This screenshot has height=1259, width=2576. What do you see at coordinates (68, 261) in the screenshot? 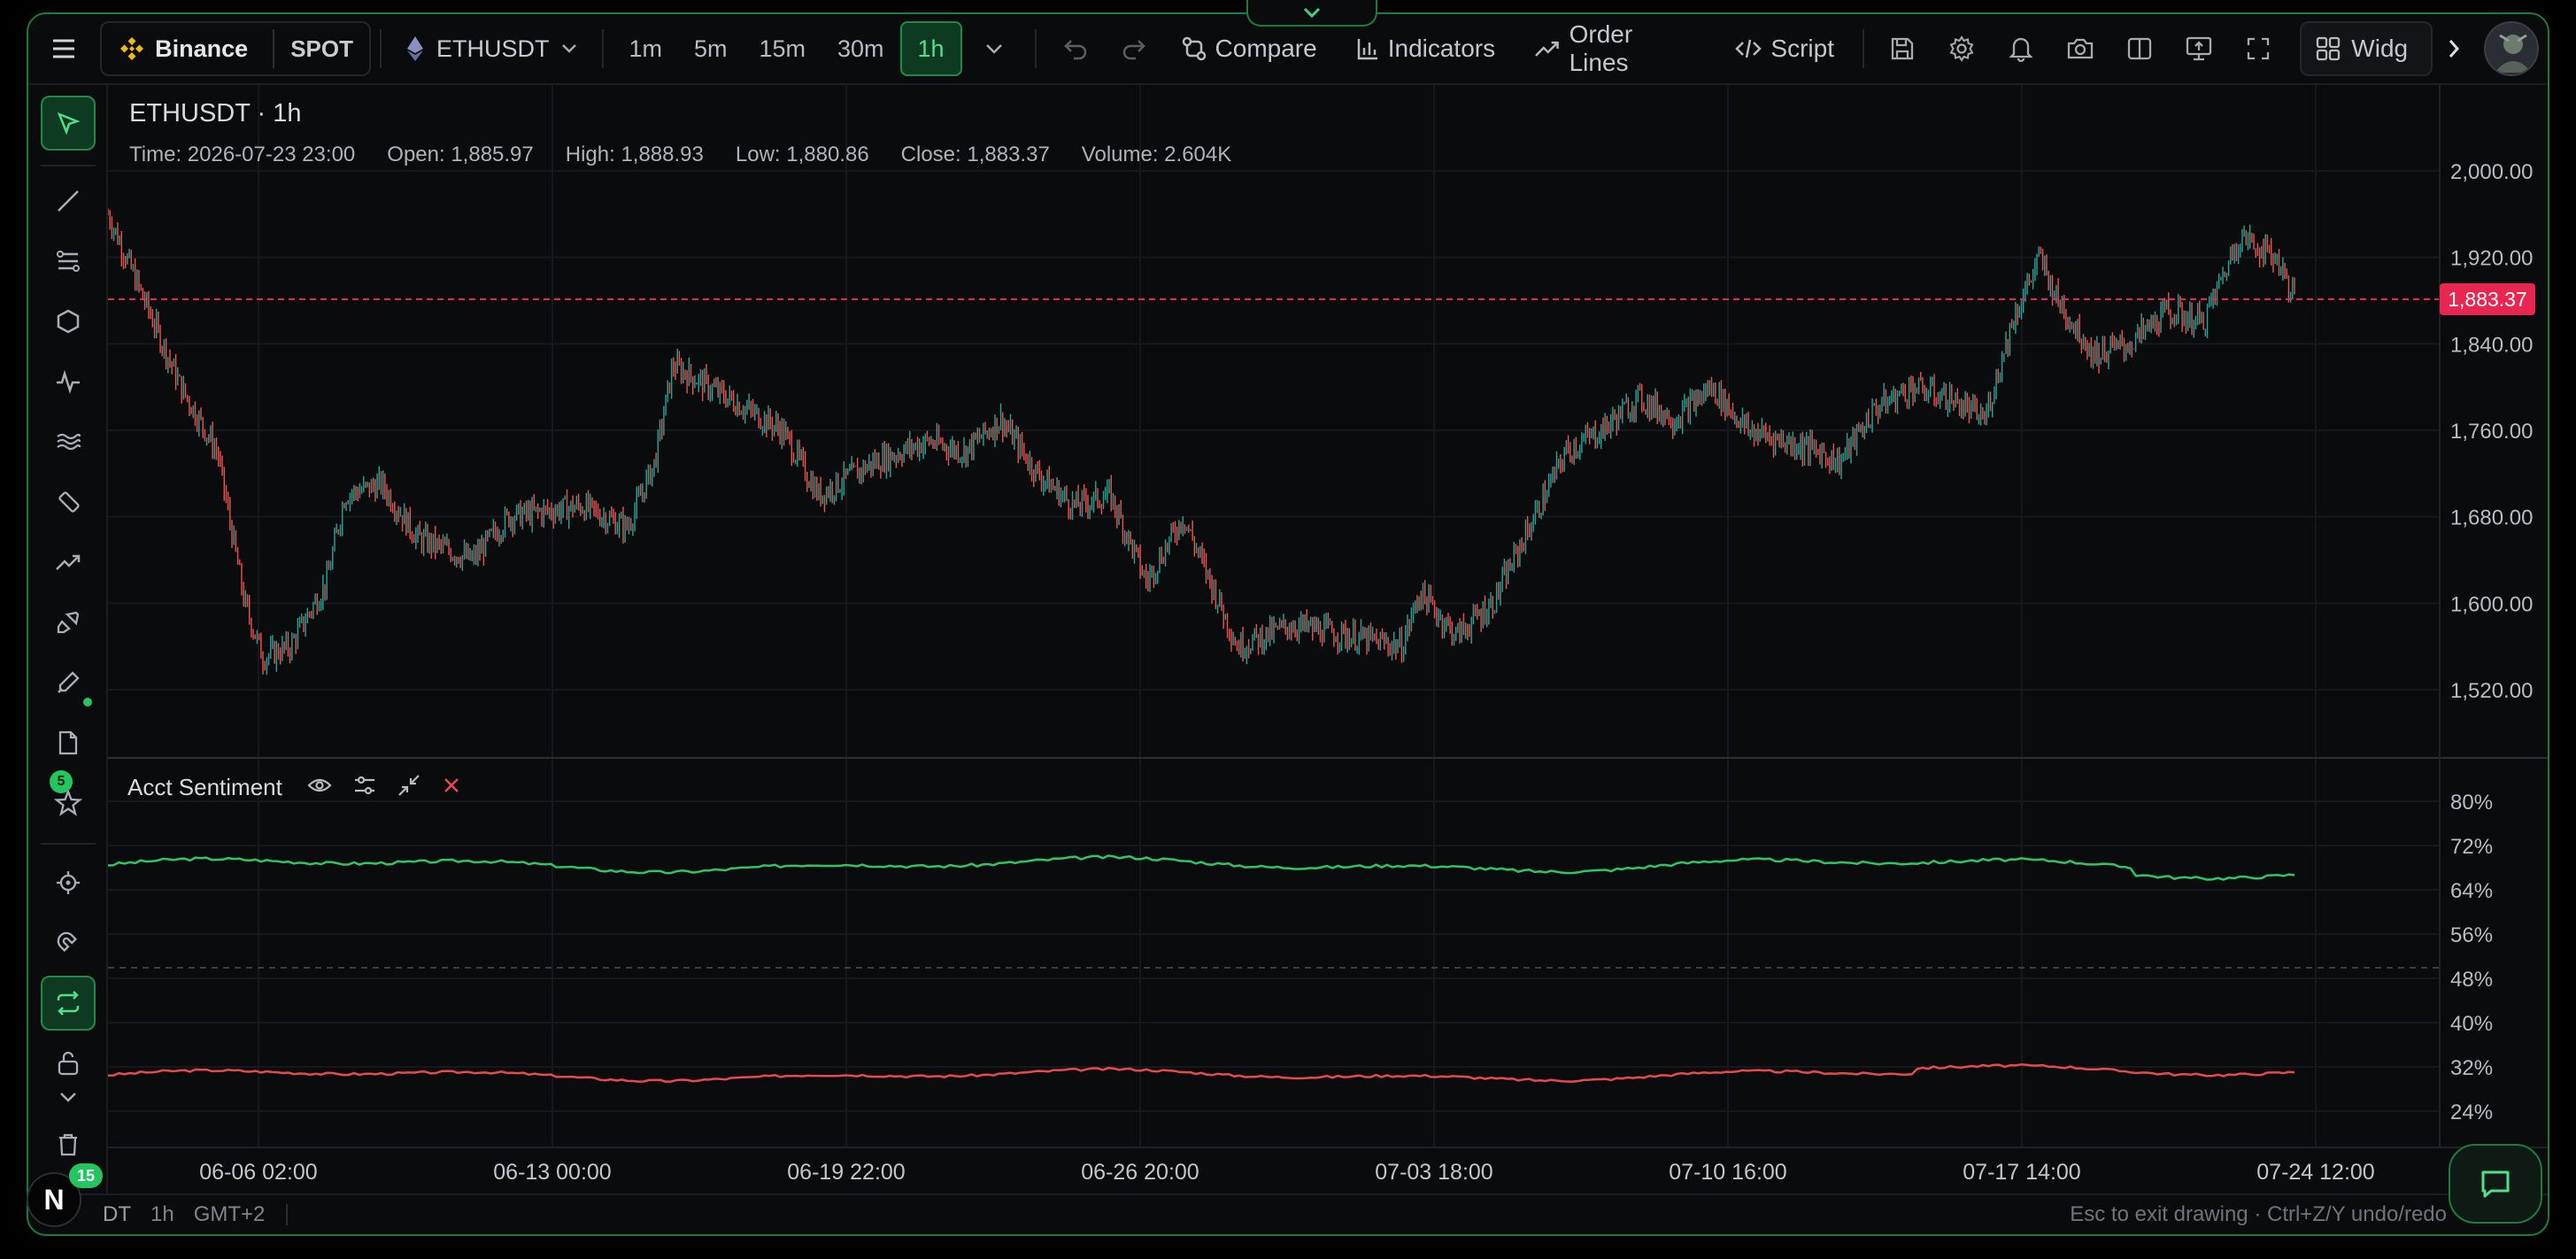
I see `channel-tool` at bounding box center [68, 261].